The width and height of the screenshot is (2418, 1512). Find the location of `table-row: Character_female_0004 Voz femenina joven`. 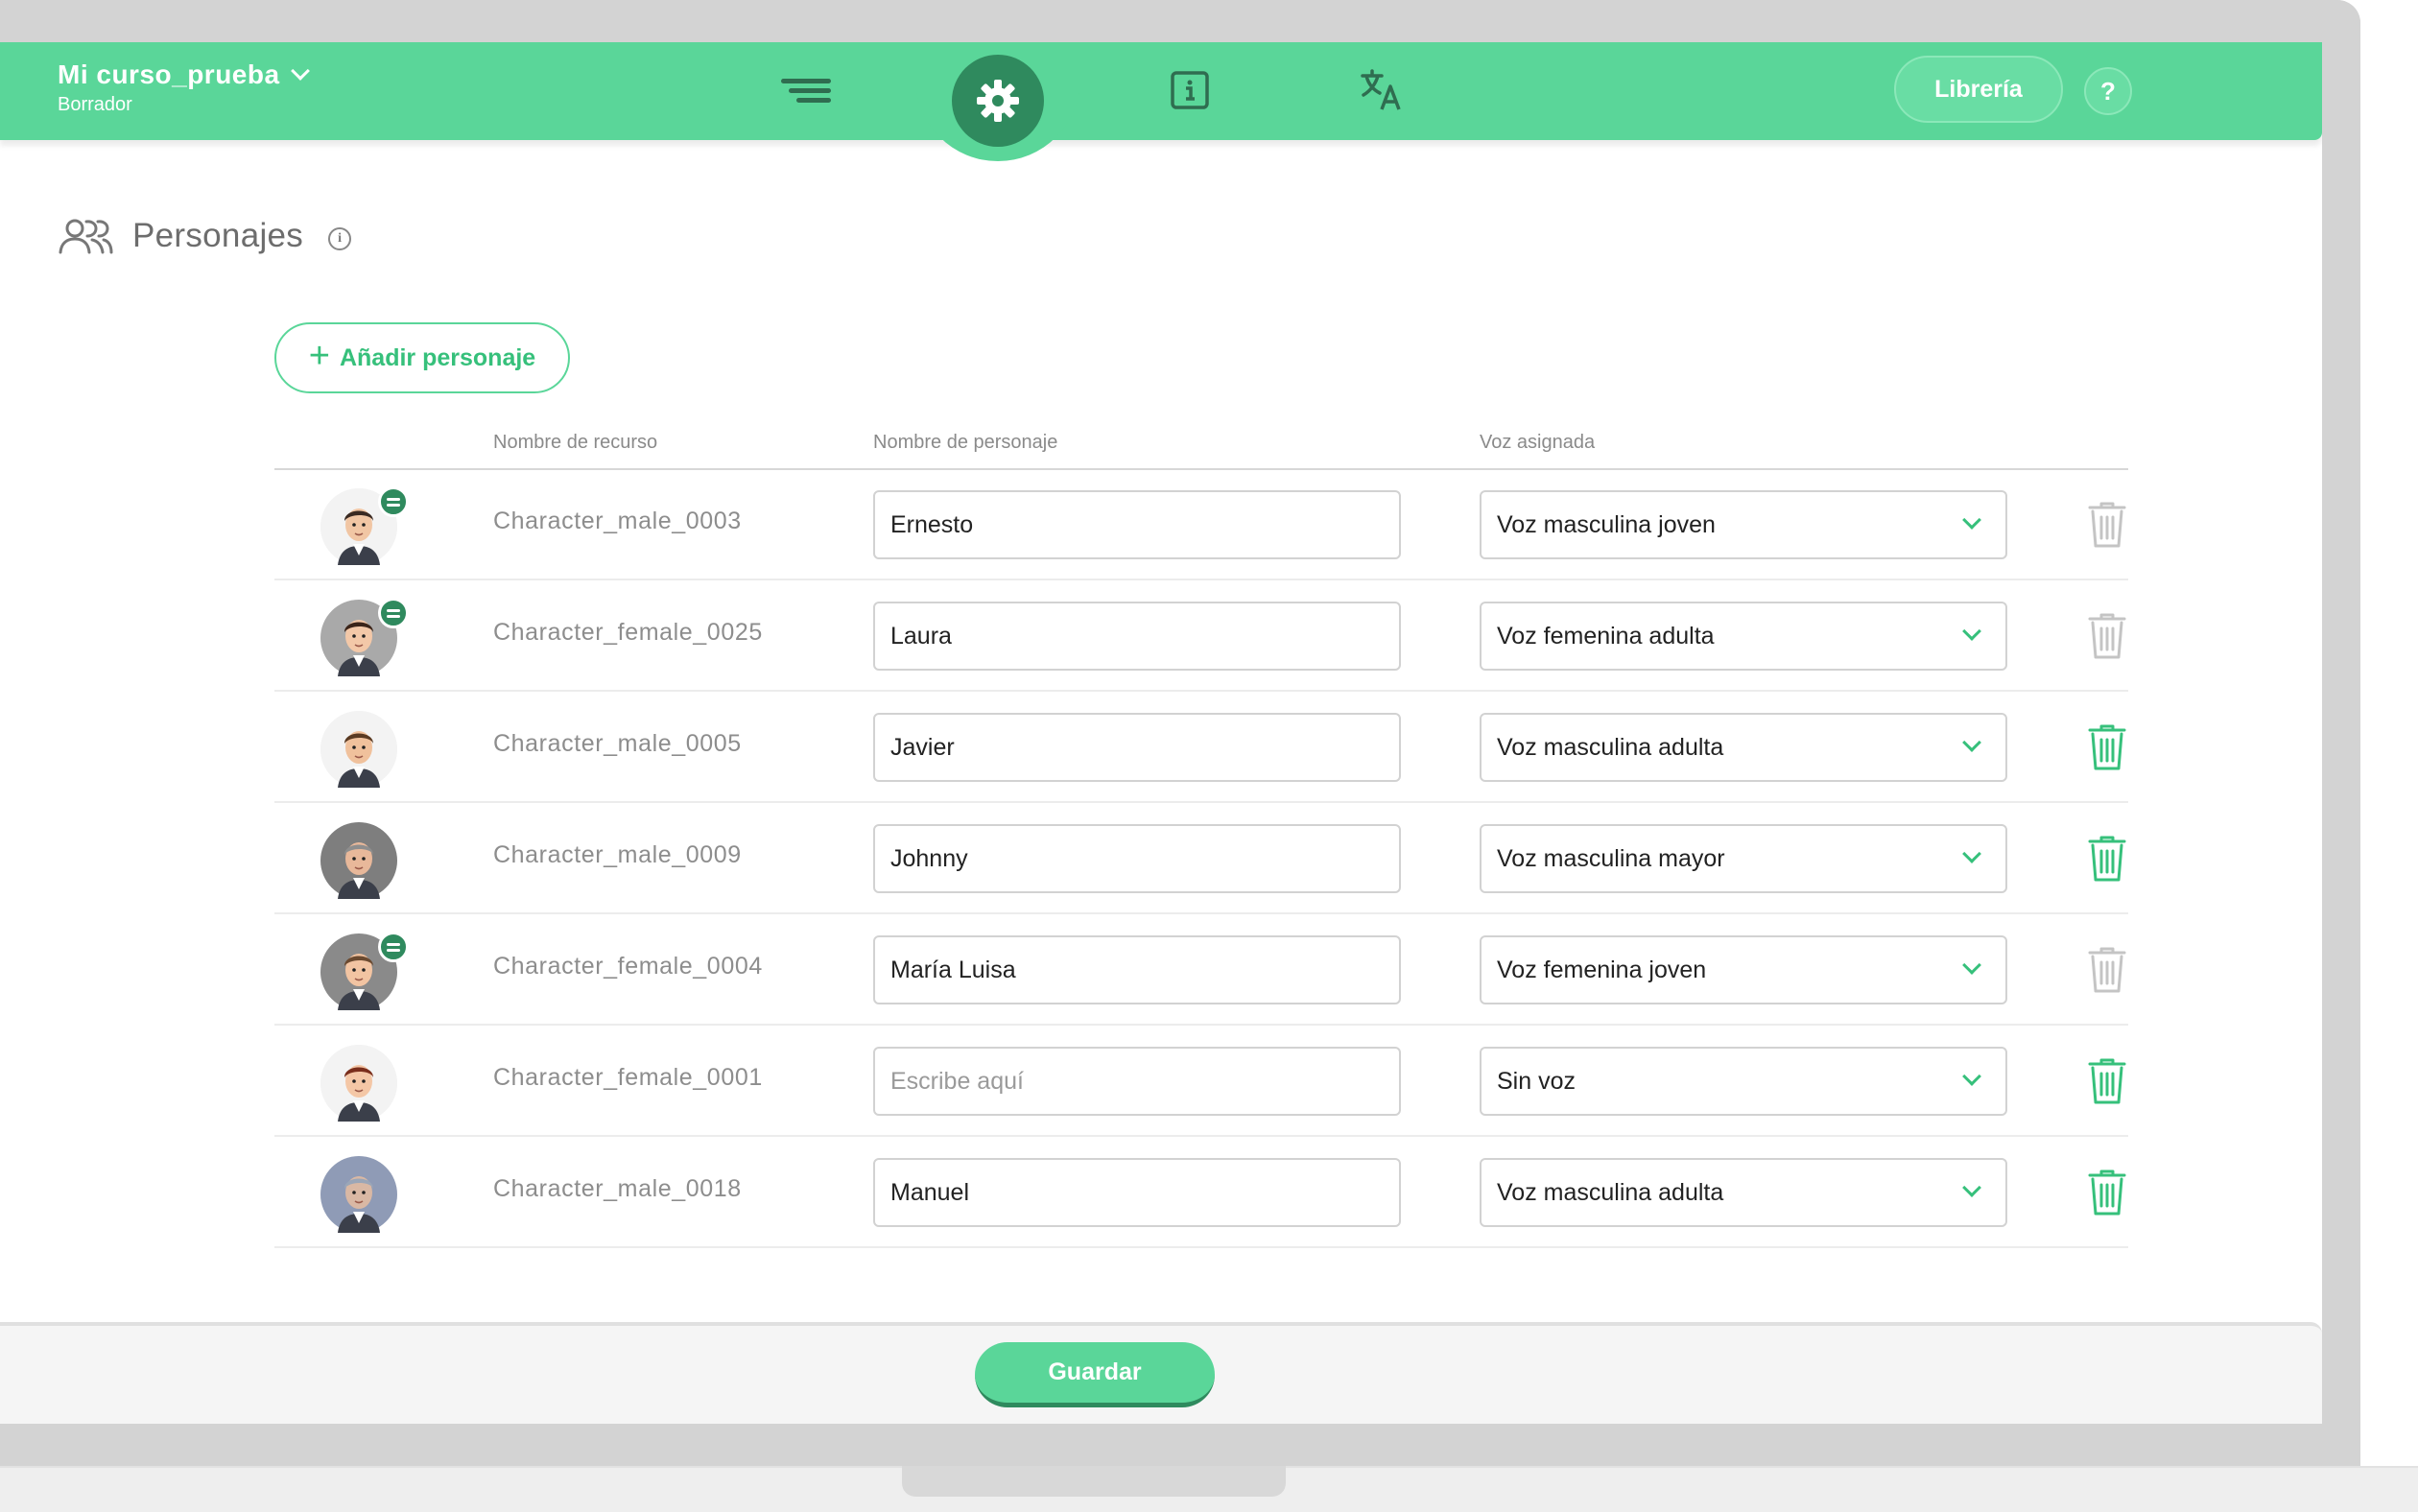

table-row: Character_female_0004 Voz femenina joven is located at coordinates (1201, 970).